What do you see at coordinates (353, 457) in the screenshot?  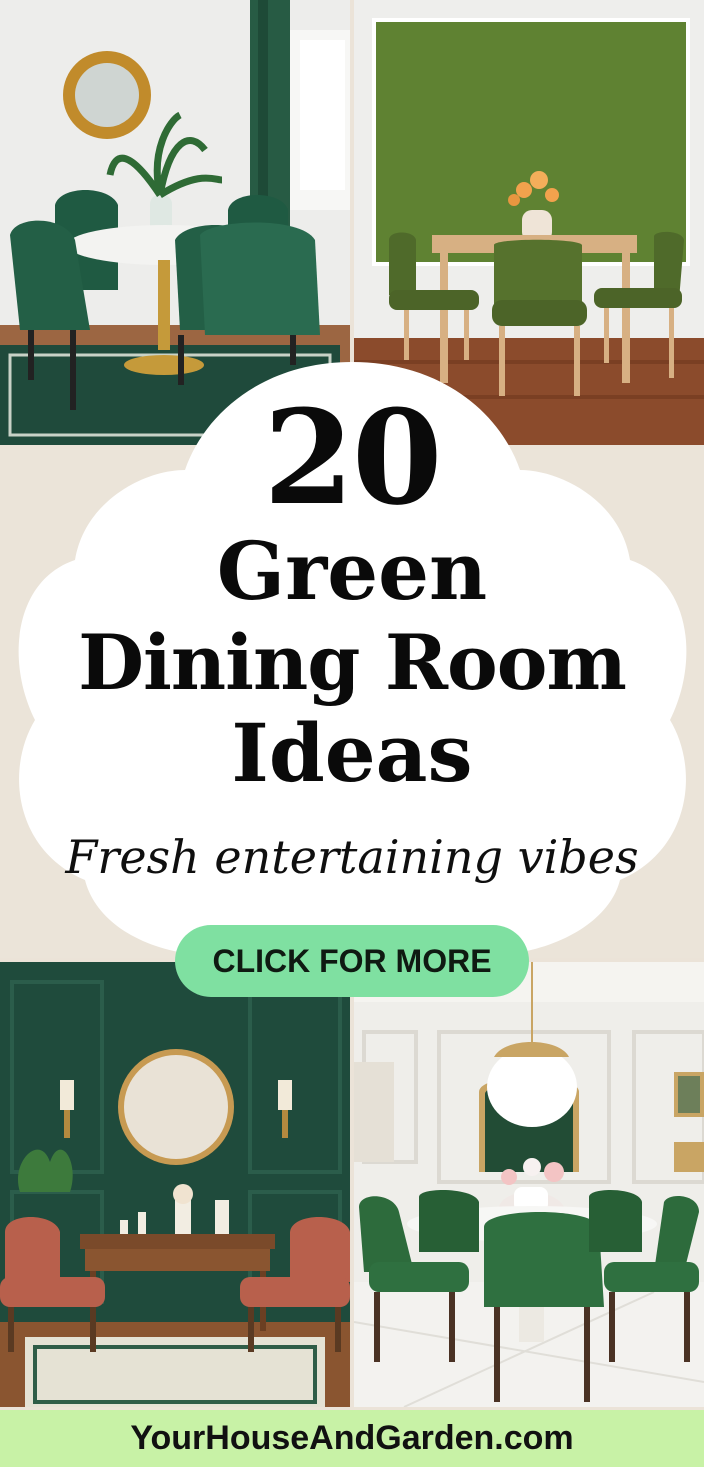 I see `title-number: 20` at bounding box center [353, 457].